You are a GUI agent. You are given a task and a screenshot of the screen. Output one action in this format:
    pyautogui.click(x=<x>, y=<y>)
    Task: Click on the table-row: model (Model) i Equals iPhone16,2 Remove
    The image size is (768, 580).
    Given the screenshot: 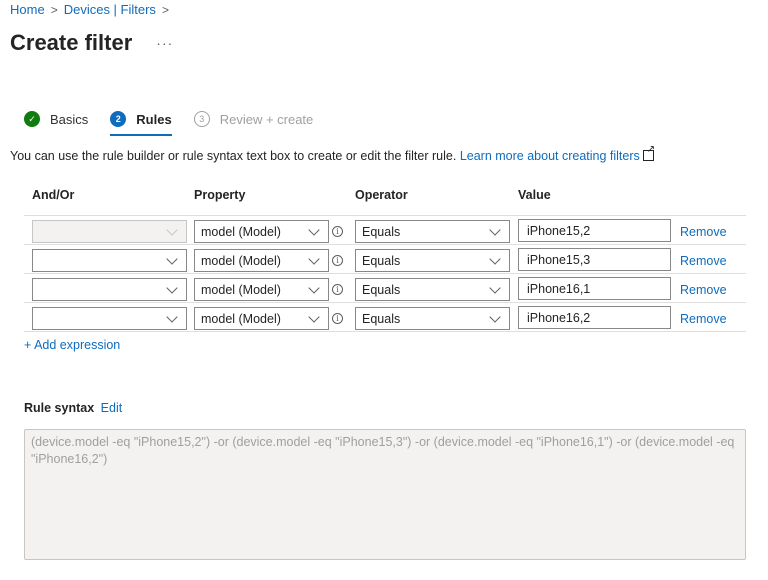 What is the action you would take?
    pyautogui.click(x=385, y=317)
    